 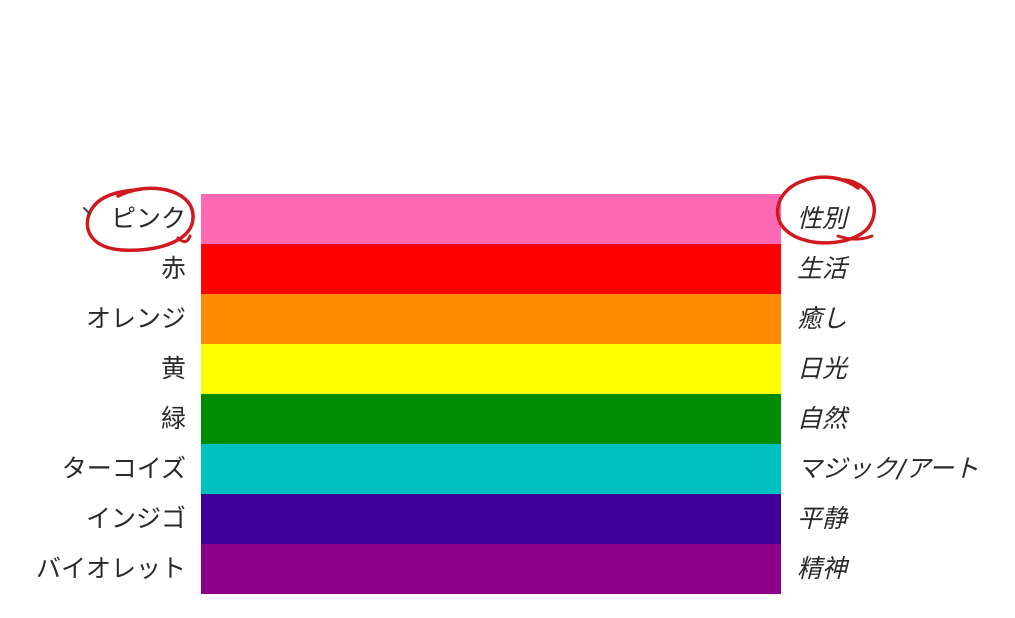 I want to click on color-name-green: 緑, so click(x=173, y=418).